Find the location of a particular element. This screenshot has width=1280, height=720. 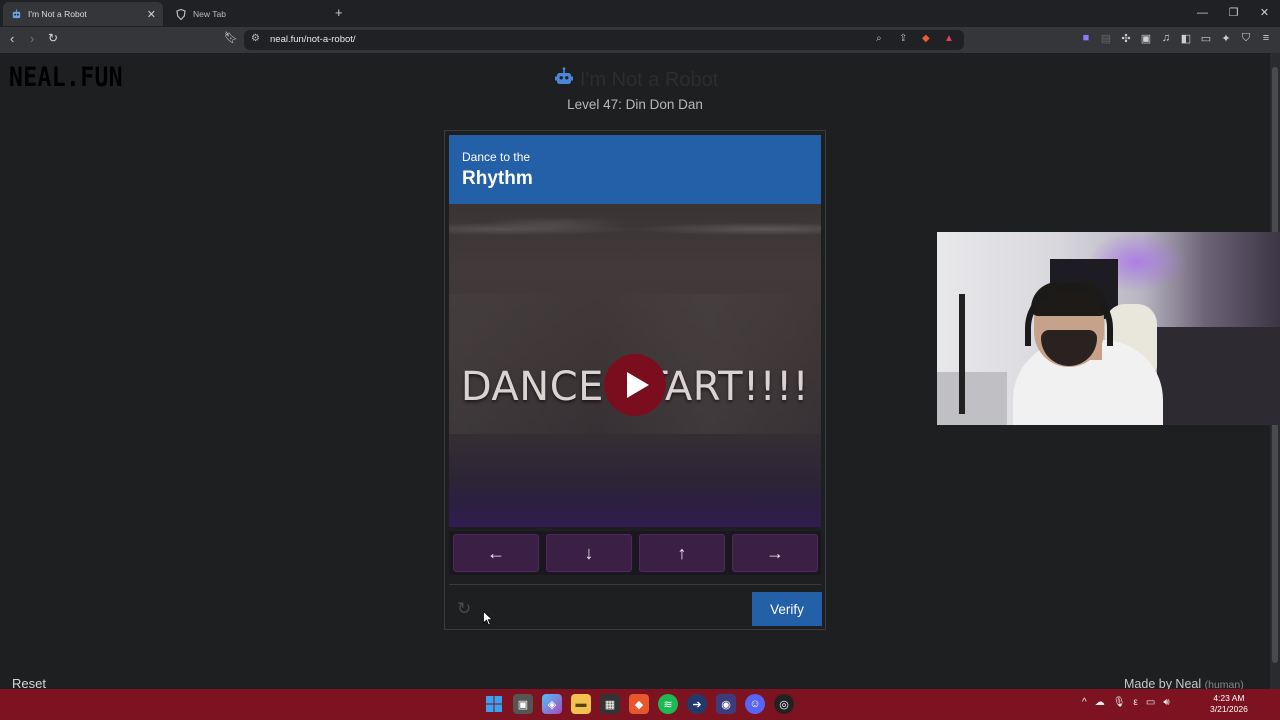

copilot-icon: ◈ is located at coordinates (552, 704).